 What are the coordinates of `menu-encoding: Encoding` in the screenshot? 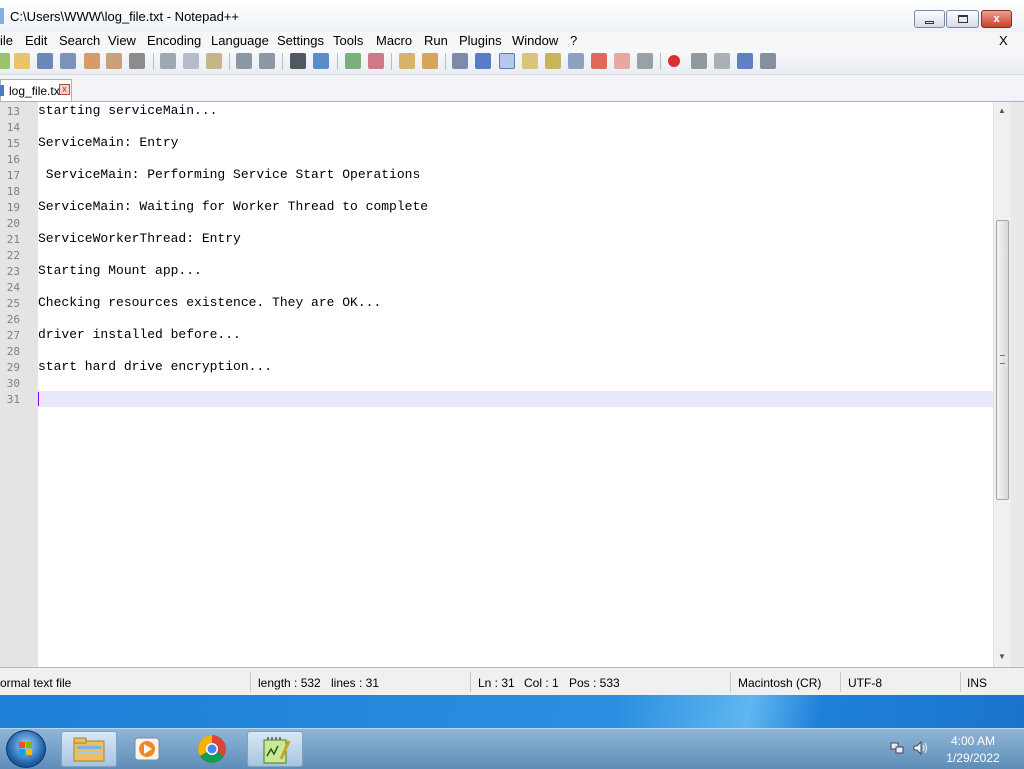 It's located at (174, 40).